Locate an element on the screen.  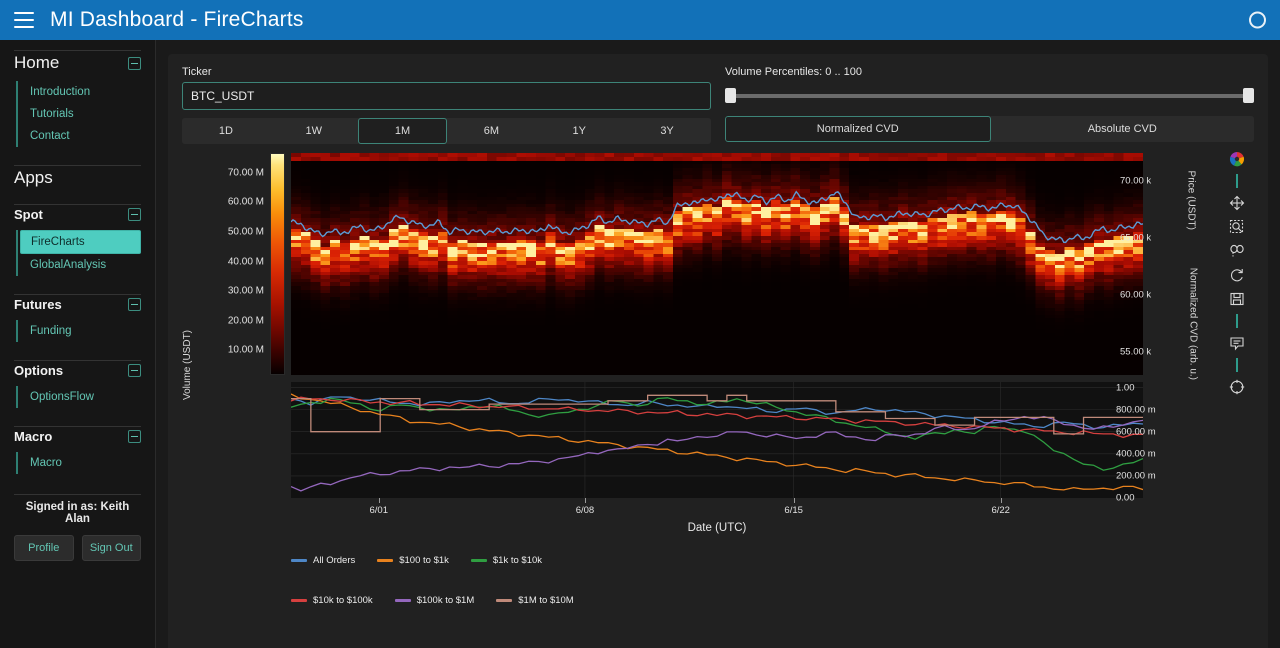
collapse-options-button is located at coordinates (134, 370).